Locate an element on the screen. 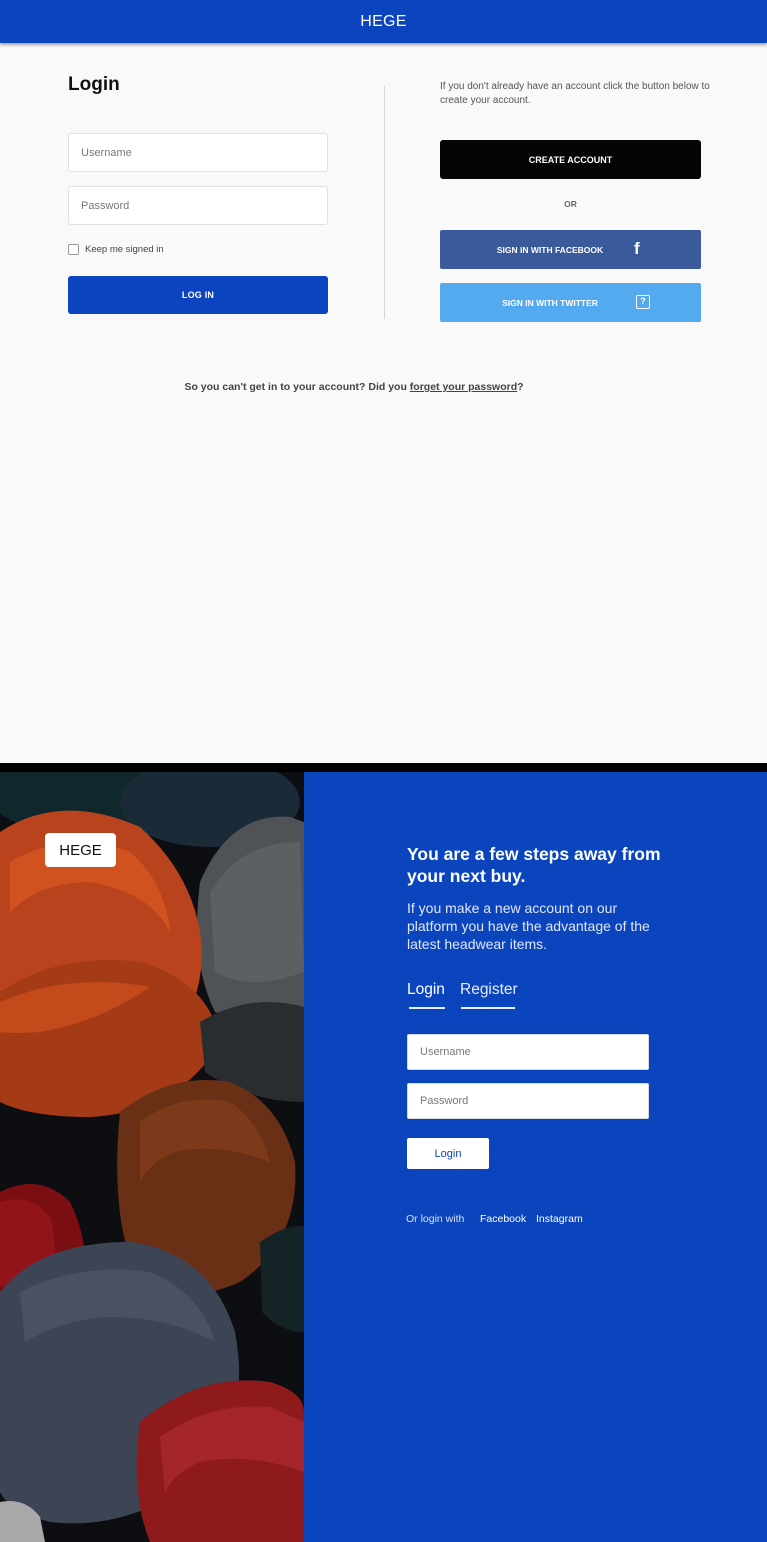  login-button-v2: Login is located at coordinates (448, 1153).